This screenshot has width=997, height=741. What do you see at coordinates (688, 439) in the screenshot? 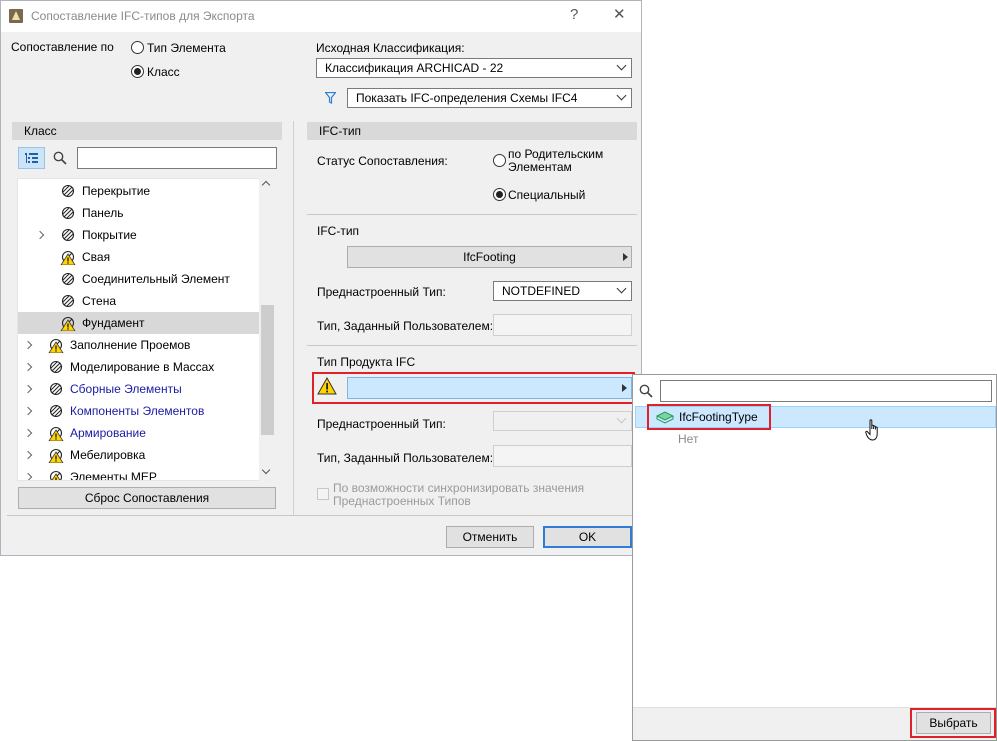
I see `popup-item-none: Нет` at bounding box center [688, 439].